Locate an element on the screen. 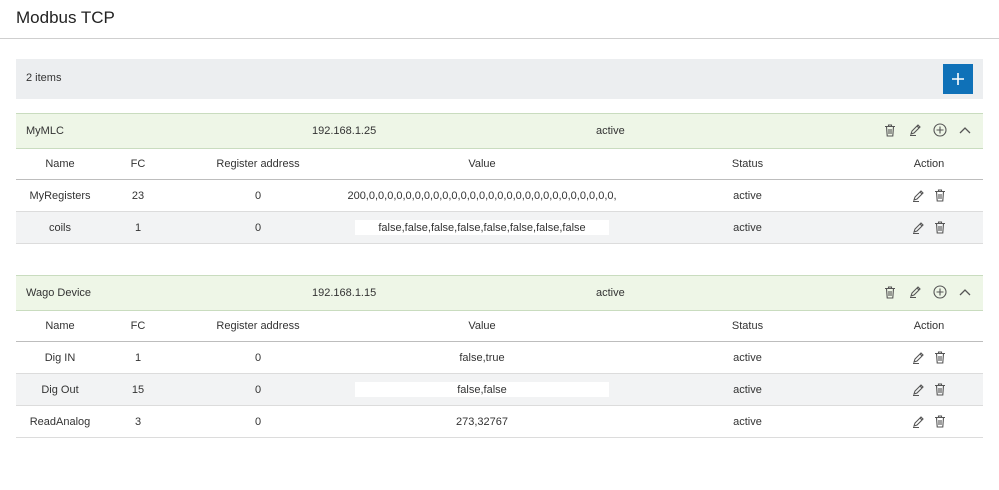 The height and width of the screenshot is (490, 999). row-value: false,true is located at coordinates (482, 357).